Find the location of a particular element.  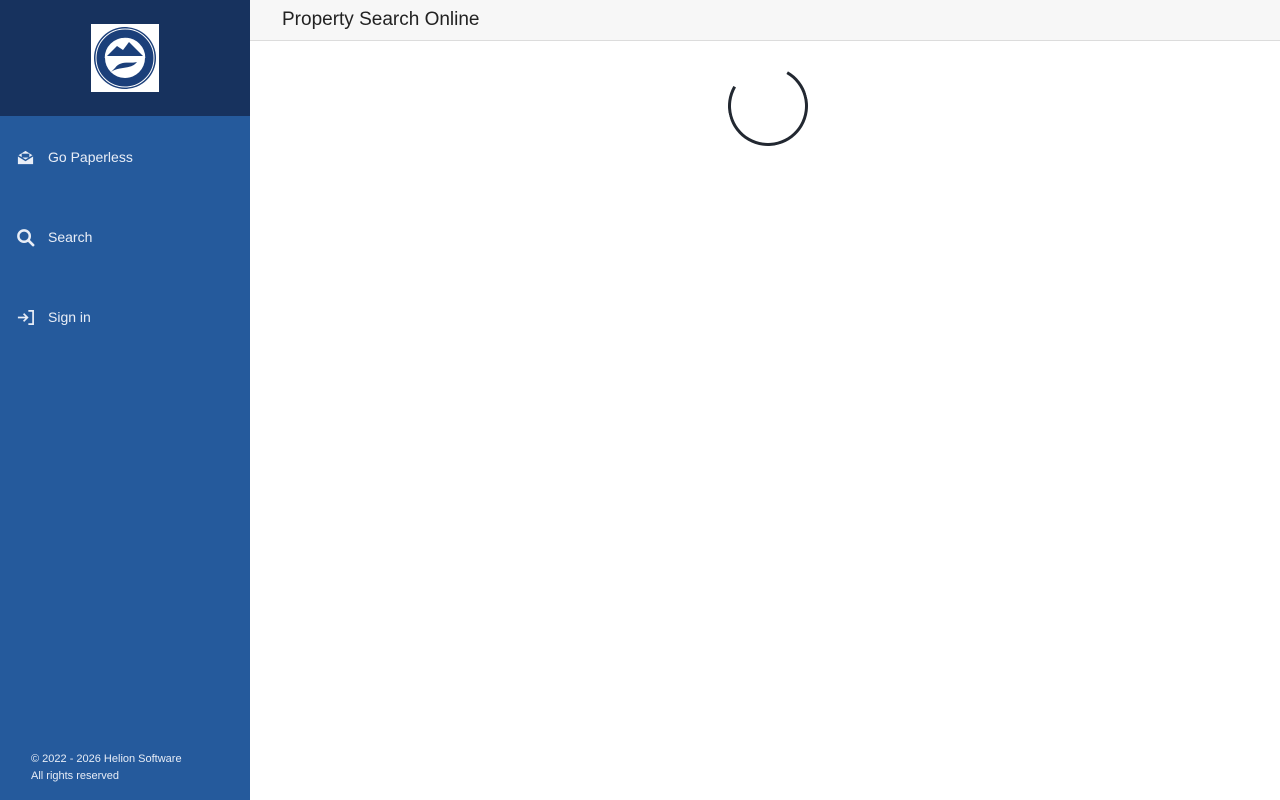

sidebar-item-label: Search is located at coordinates (70, 237).